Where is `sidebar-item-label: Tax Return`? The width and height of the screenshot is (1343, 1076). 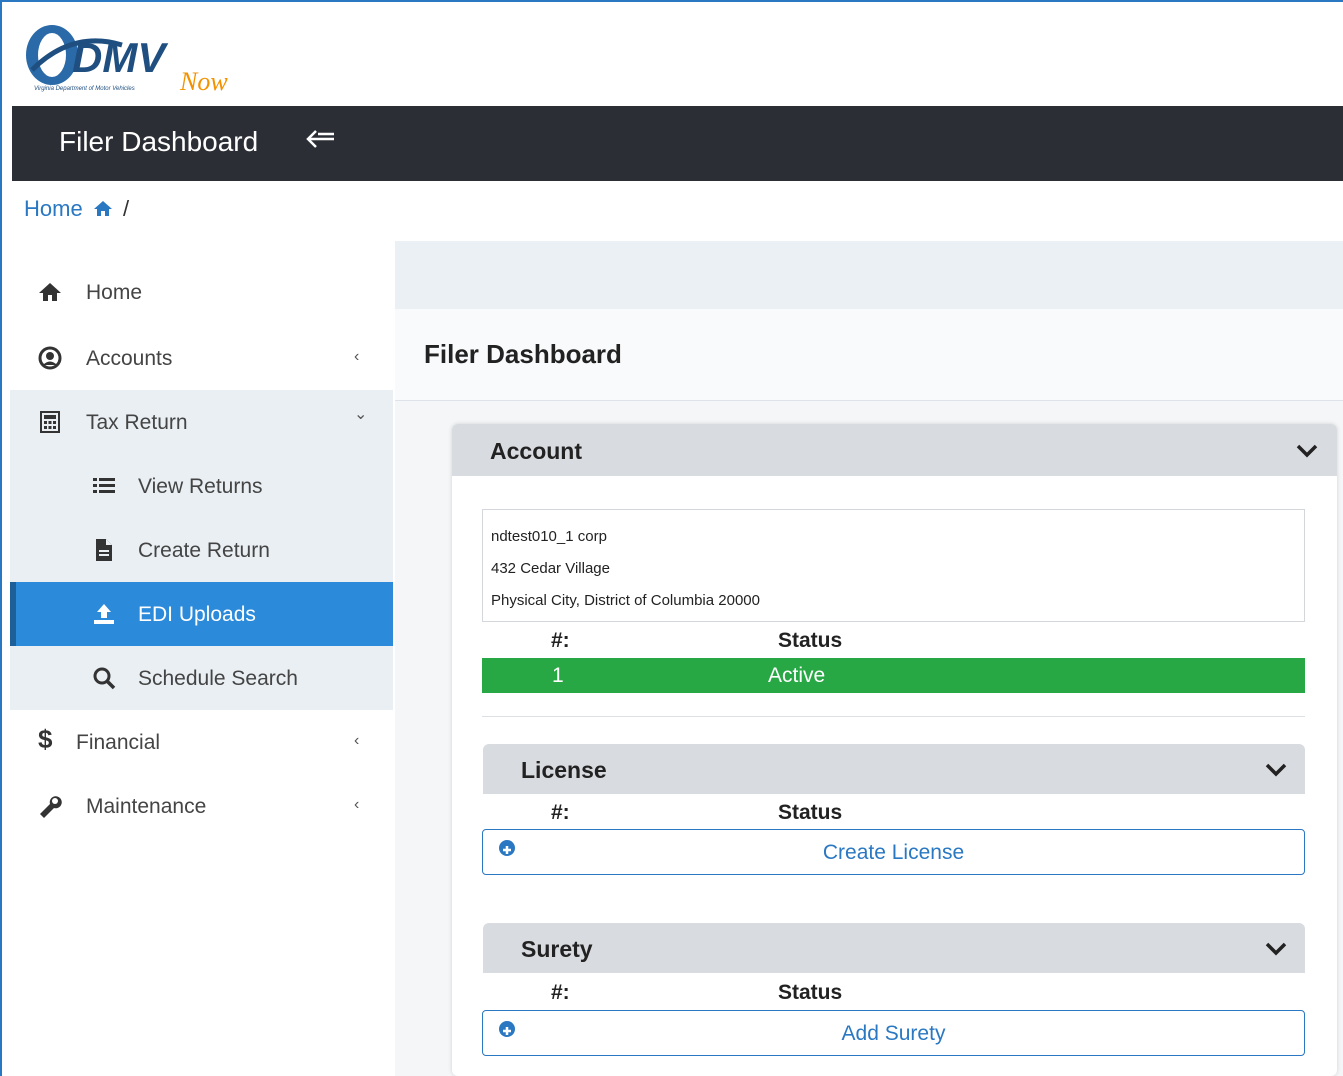
sidebar-item-label: Tax Return is located at coordinates (137, 422).